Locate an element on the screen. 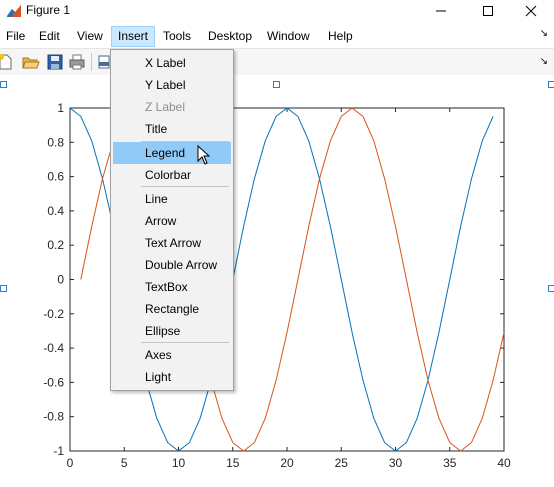  close-icon is located at coordinates (531, 11).